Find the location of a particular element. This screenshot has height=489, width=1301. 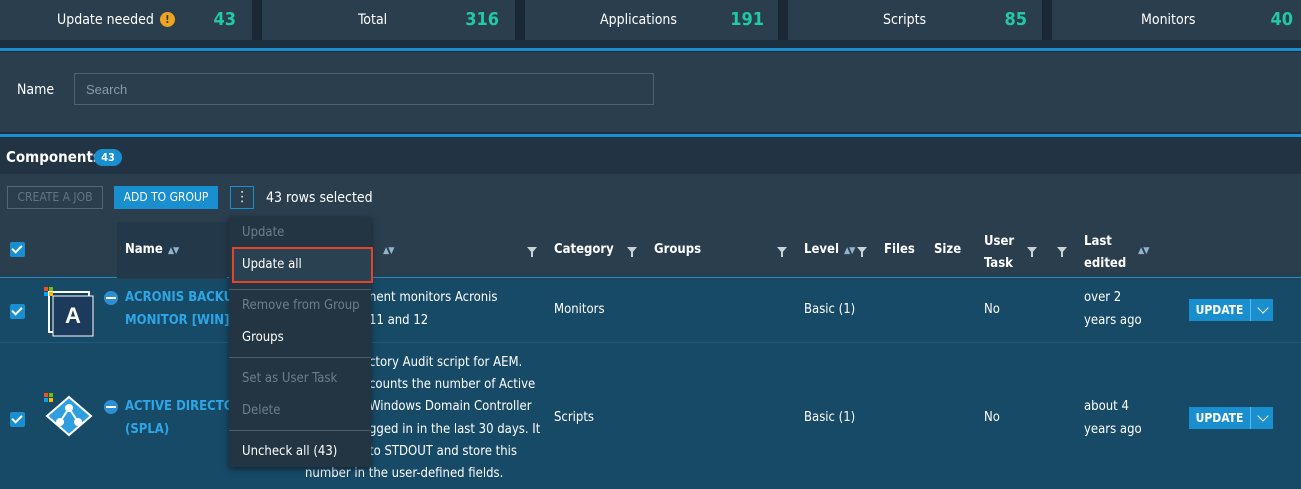

component-name-link: ACRONIS BACKUP is located at coordinates (183, 298).